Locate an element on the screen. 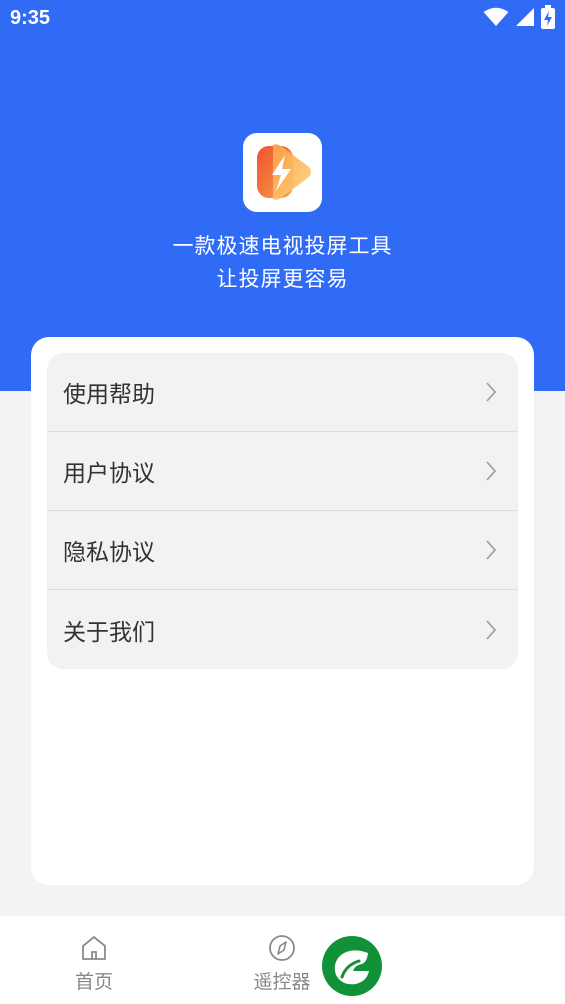 The width and height of the screenshot is (565, 1004). wifi-icon is located at coordinates (496, 19).